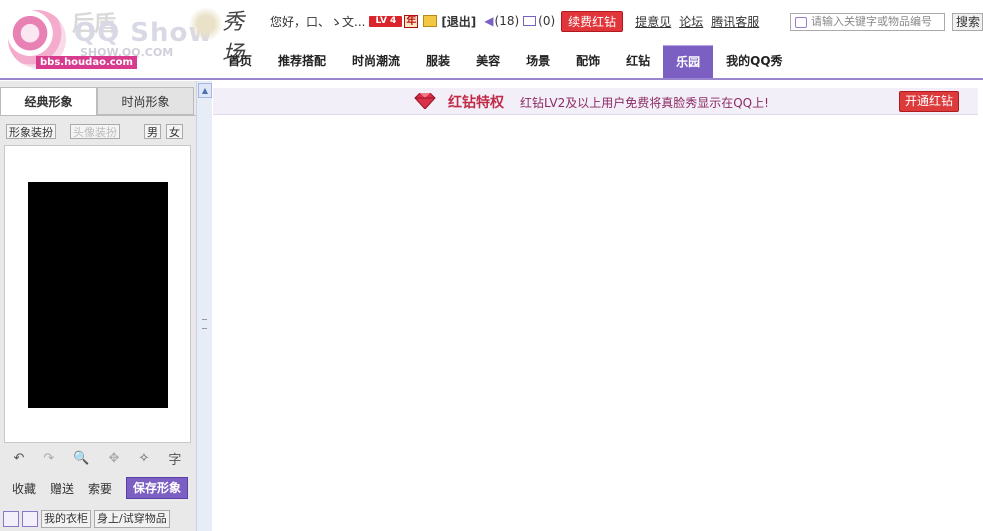 Image resolution: width=983 pixels, height=531 pixels. I want to click on main-nav: 首页 推荐搭配 时尚潮流 服装 美容 场景 配饰 红钻 乐园 我的QQ秀, so click(505, 61).